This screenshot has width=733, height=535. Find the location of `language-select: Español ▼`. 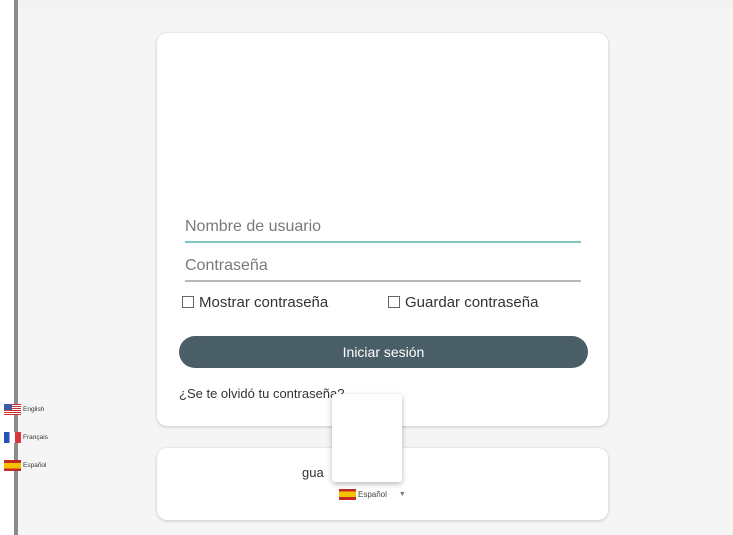

language-select: Español ▼ is located at coordinates (372, 494).